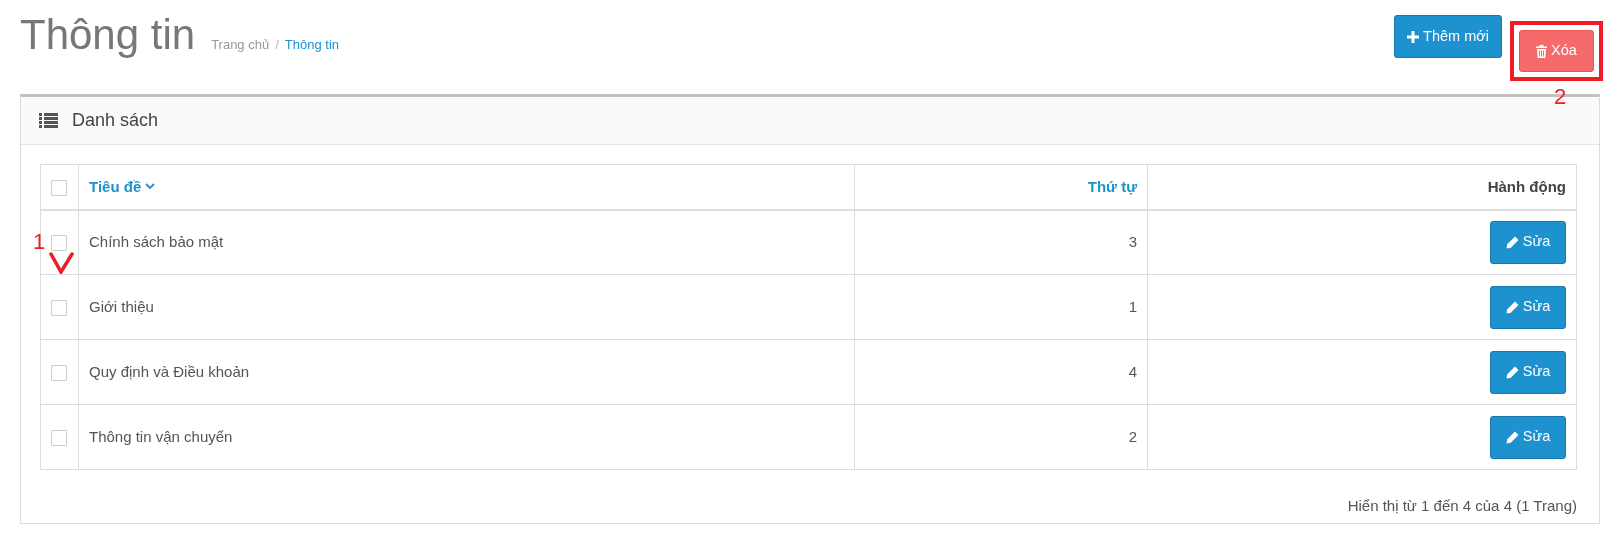 The width and height of the screenshot is (1621, 541). Describe the element at coordinates (1448, 36) in the screenshot. I see `add-button: Thêm mới` at that location.